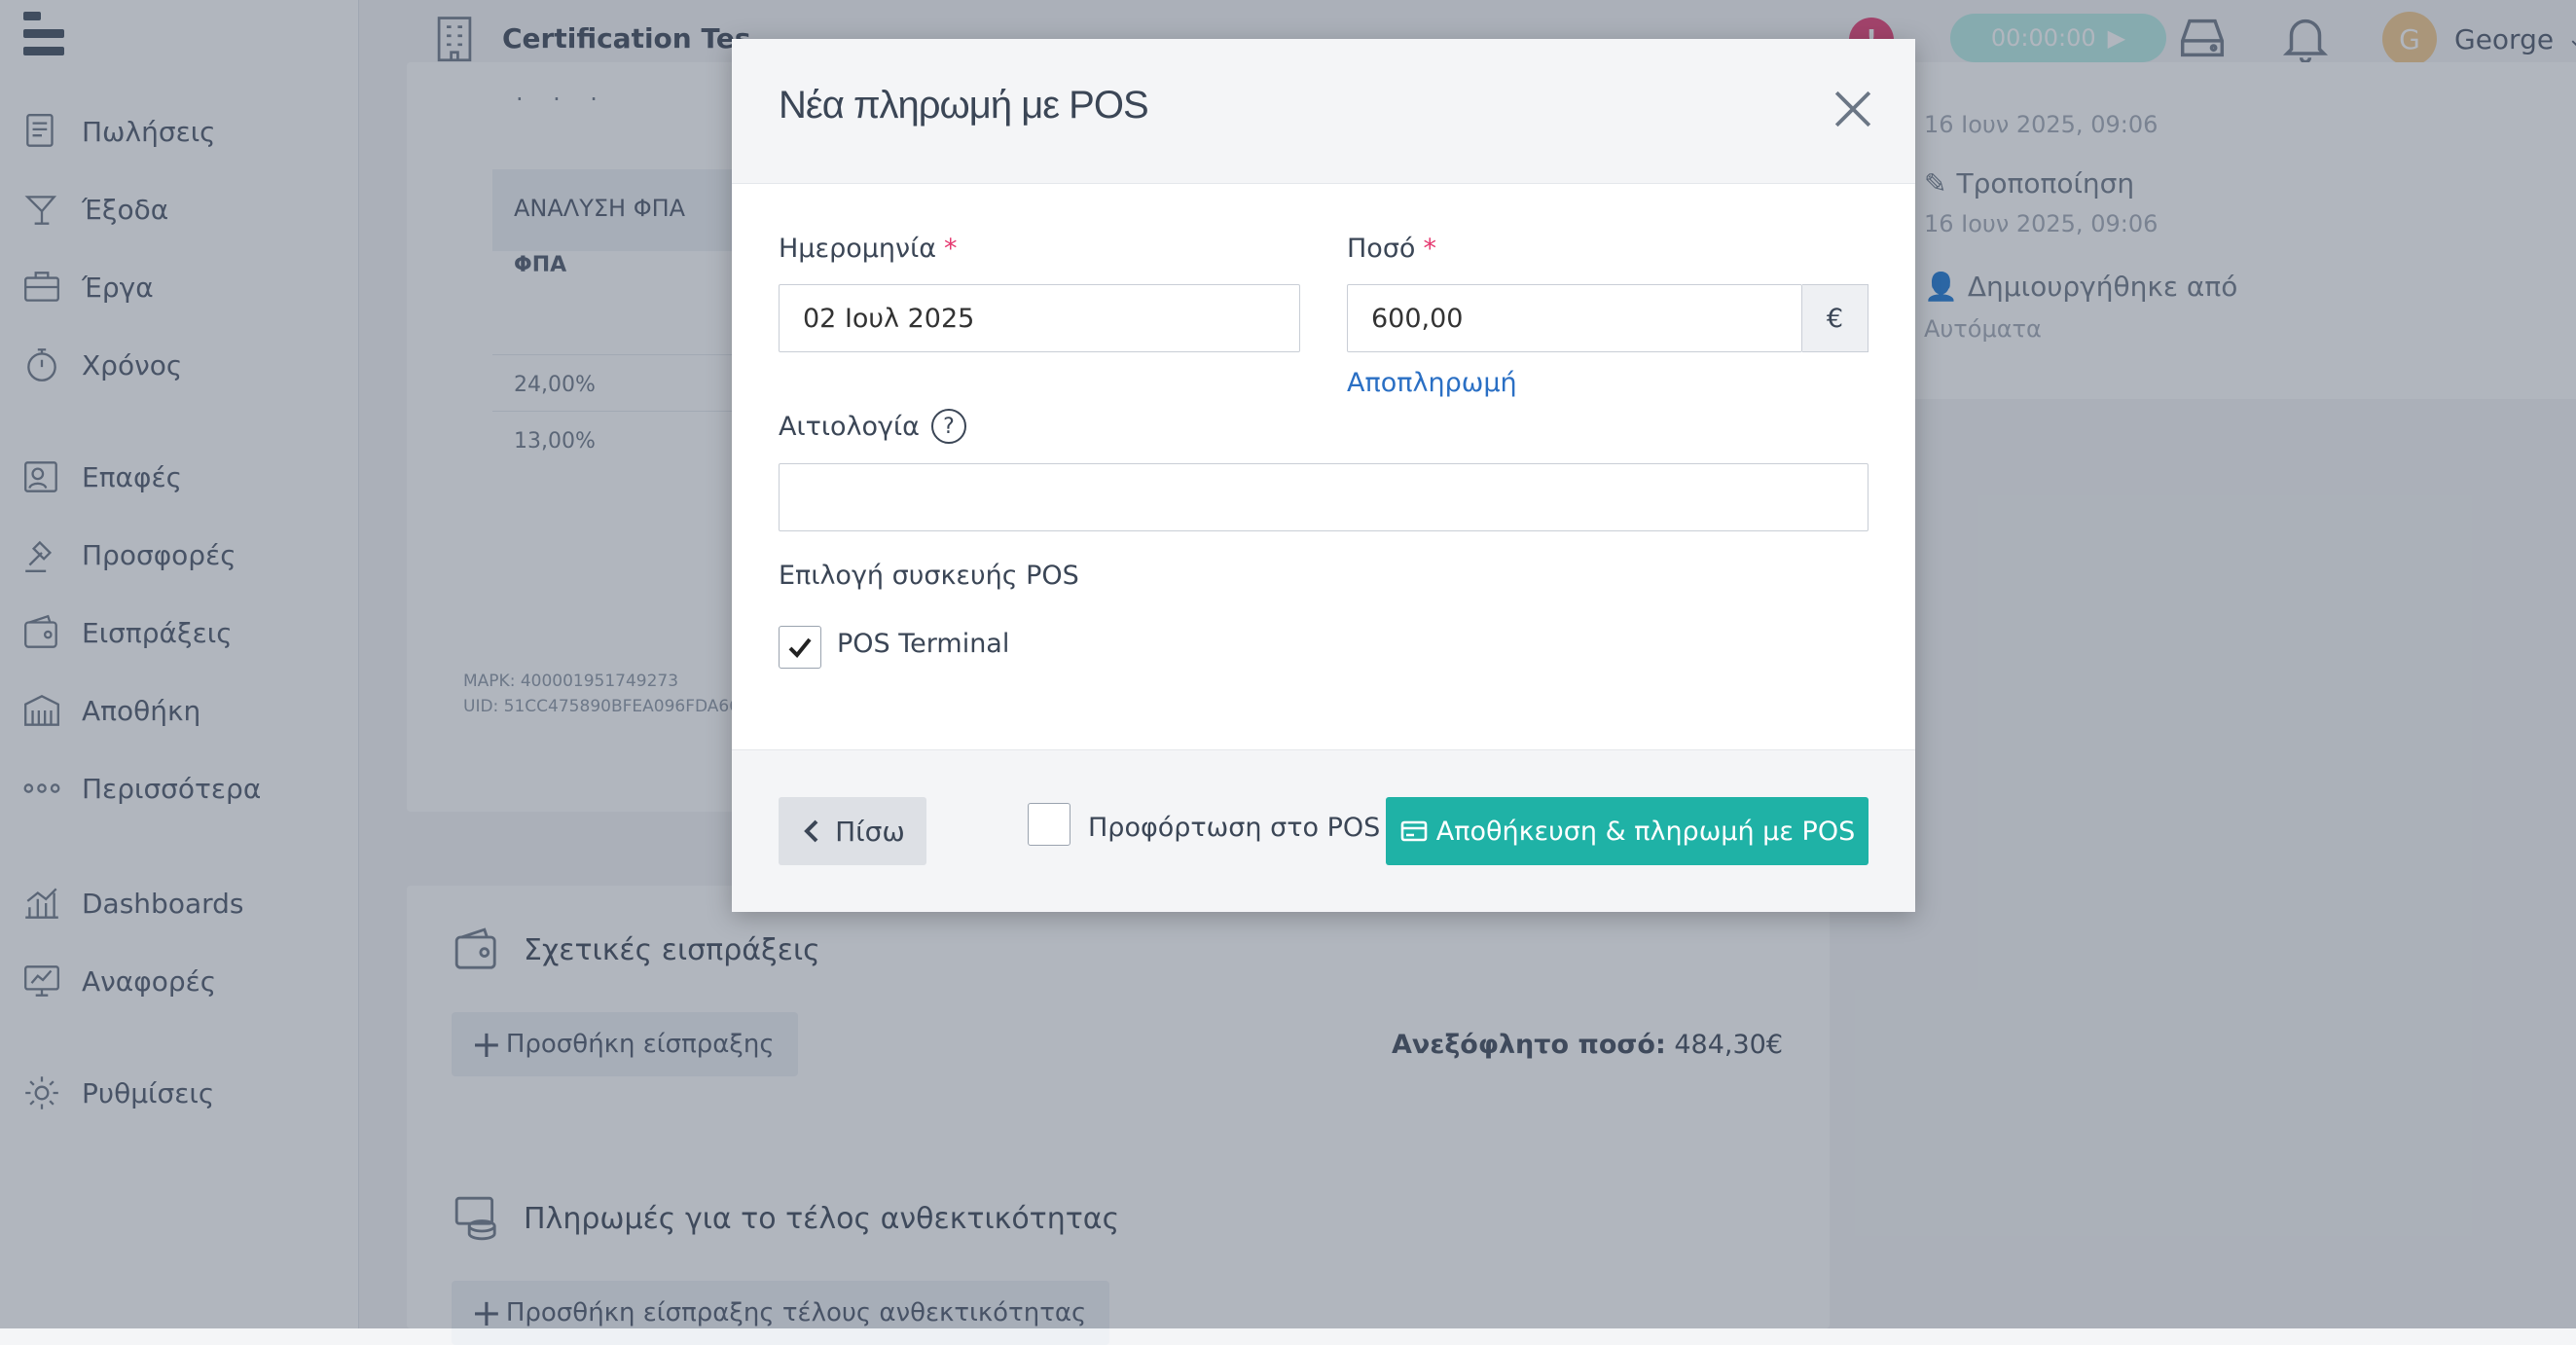 The width and height of the screenshot is (2576, 1345). Describe the element at coordinates (870, 831) in the screenshot. I see `button-label: Πίσω` at that location.